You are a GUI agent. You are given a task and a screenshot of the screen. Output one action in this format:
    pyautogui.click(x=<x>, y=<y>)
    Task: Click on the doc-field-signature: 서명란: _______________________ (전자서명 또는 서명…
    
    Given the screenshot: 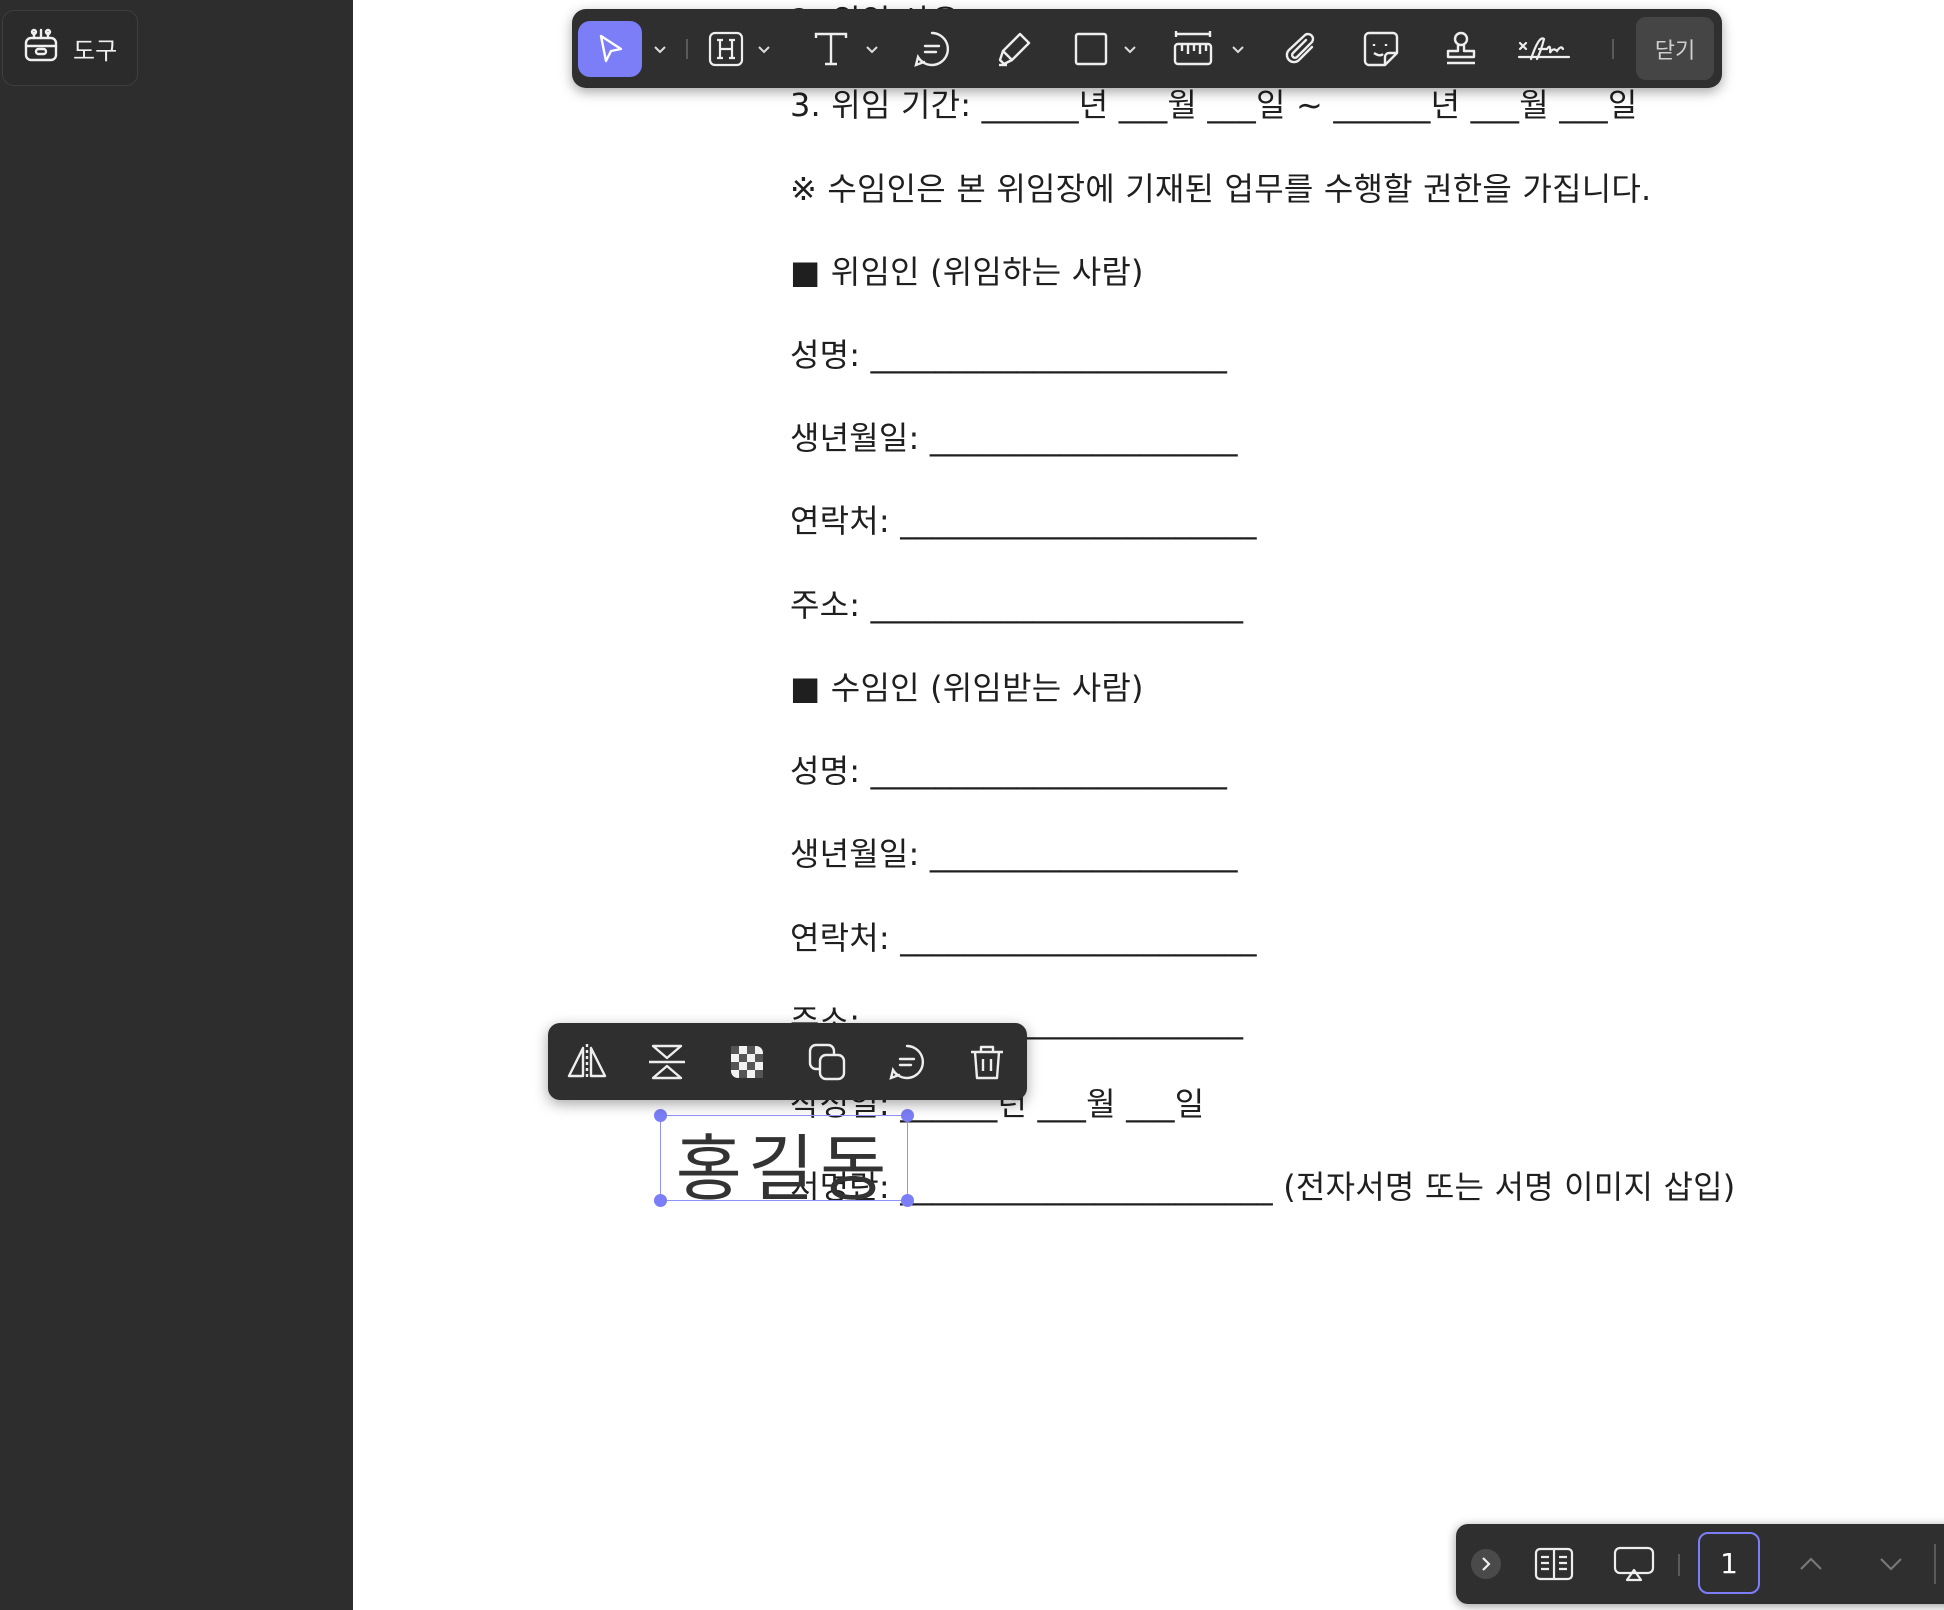 What is the action you would take?
    pyautogui.click(x=1263, y=1187)
    